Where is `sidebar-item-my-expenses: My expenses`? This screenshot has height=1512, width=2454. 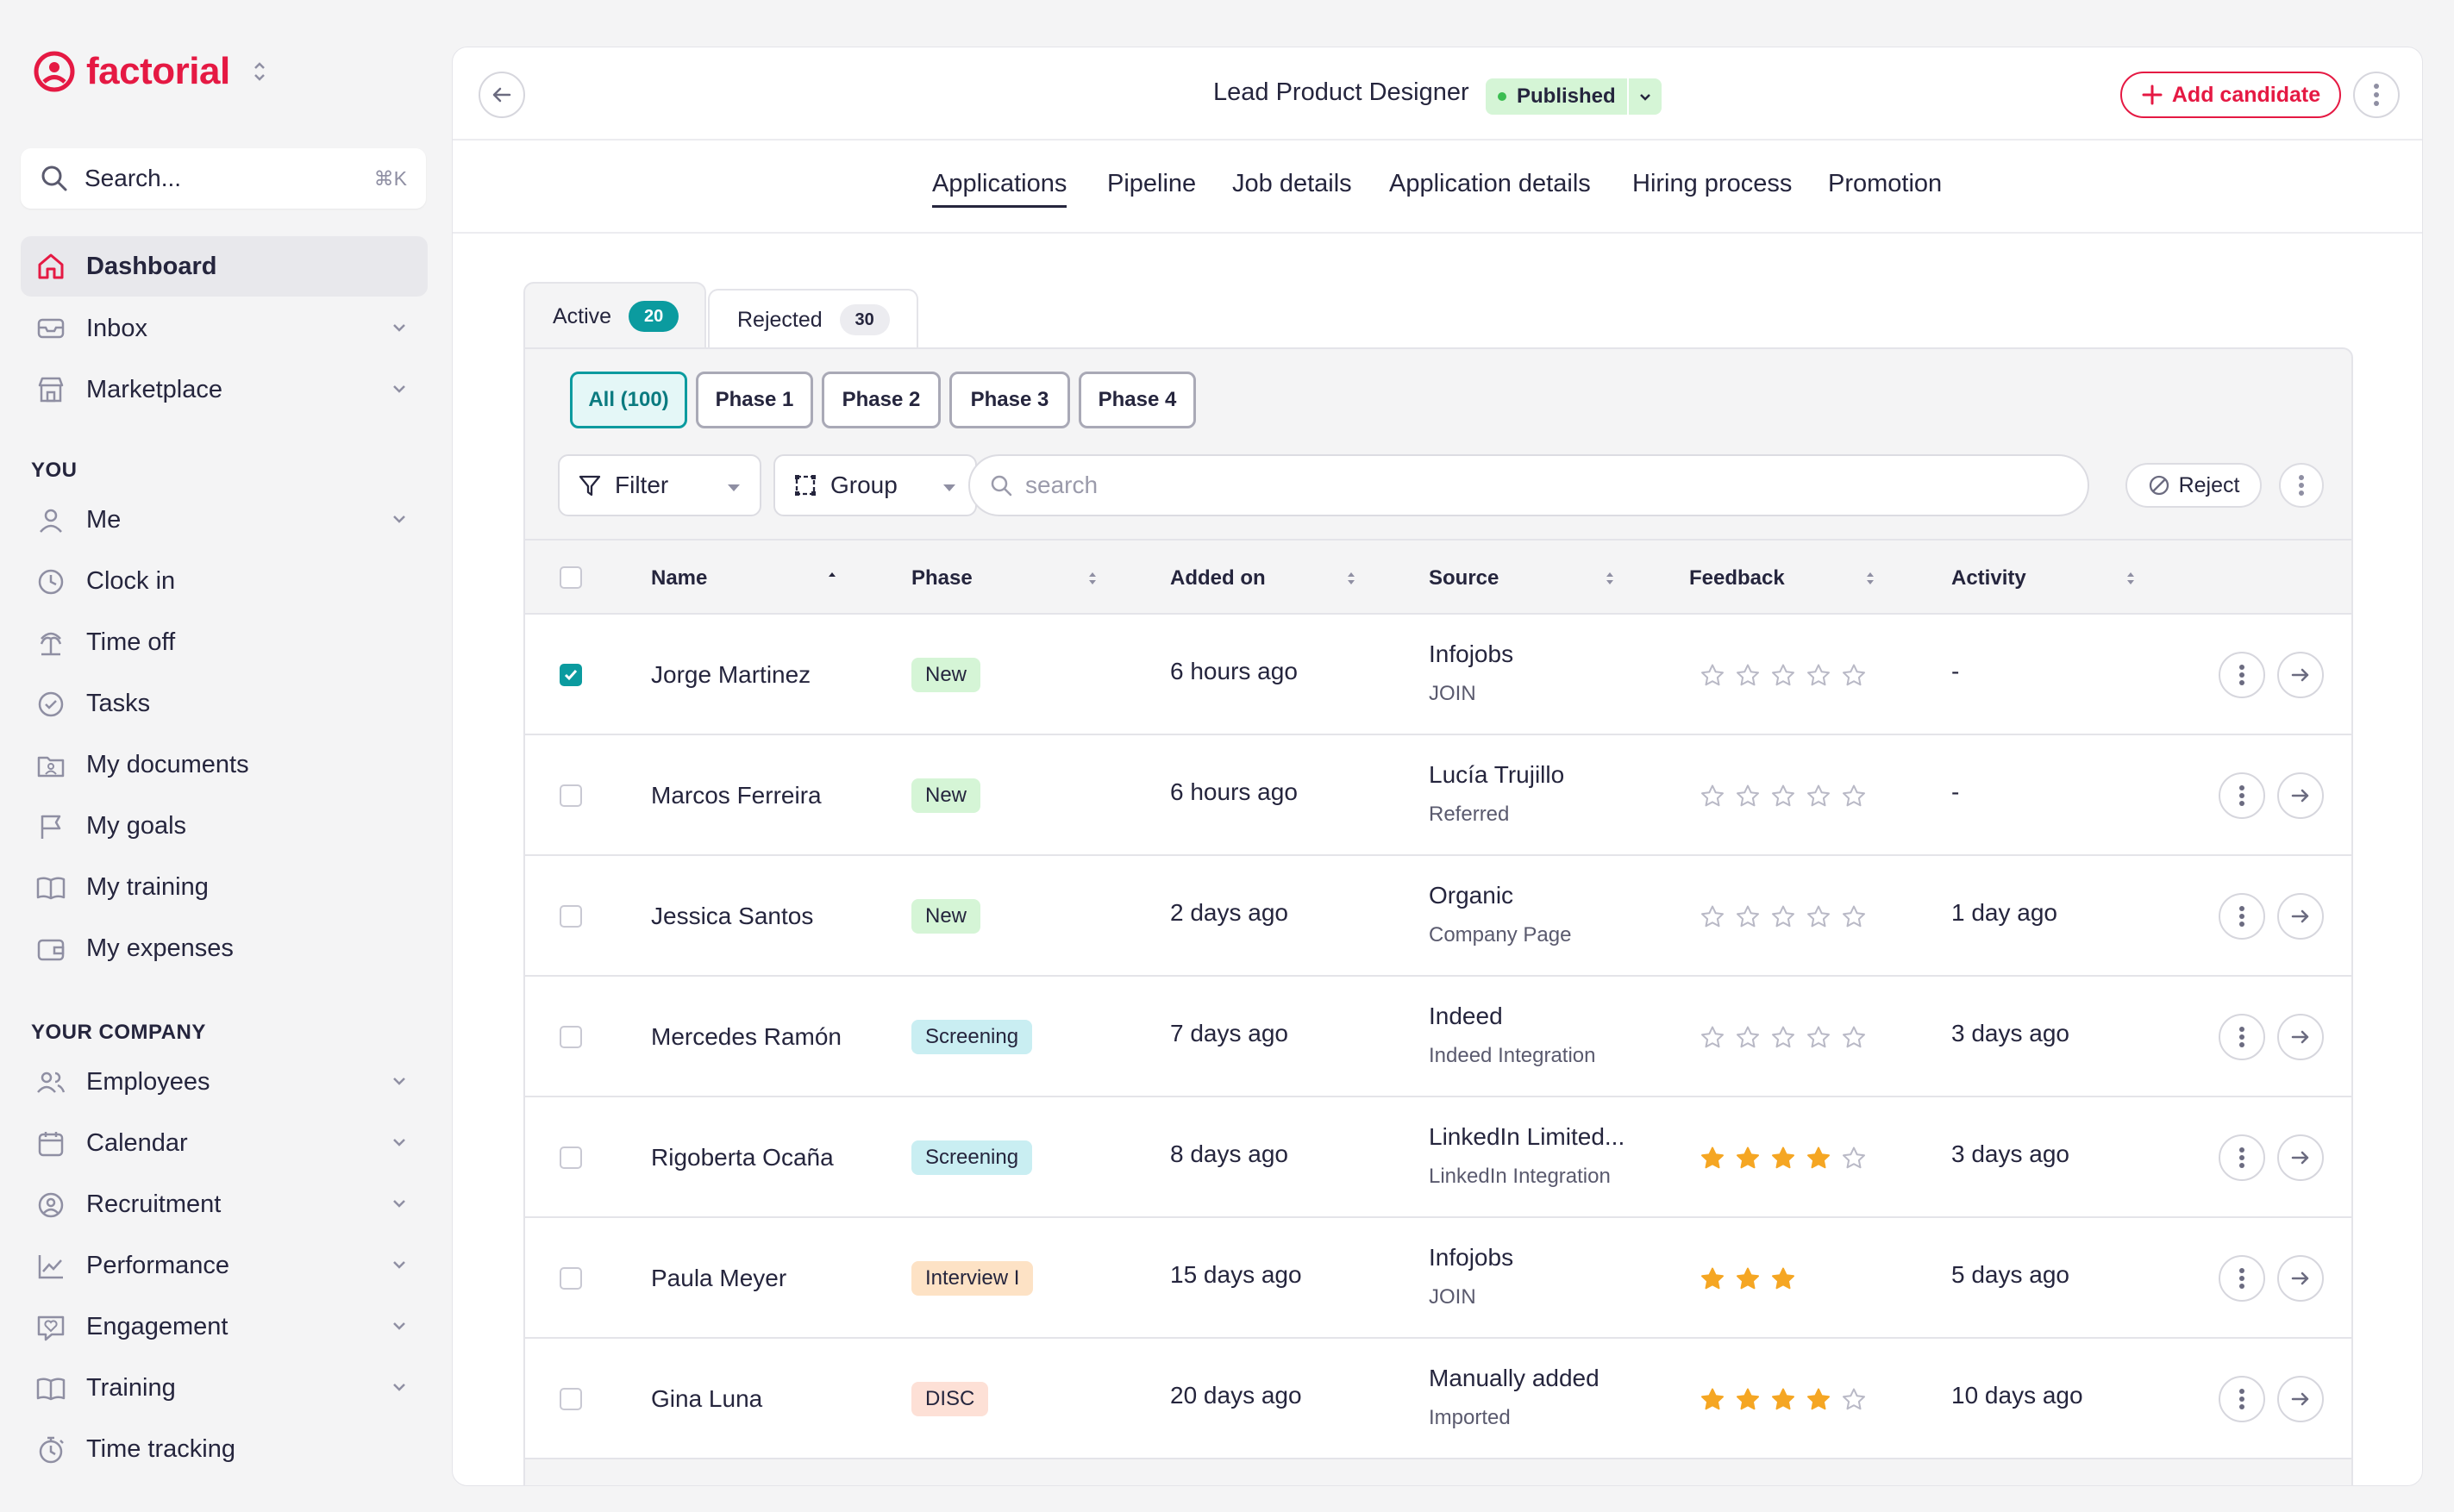 sidebar-item-my-expenses: My expenses is located at coordinates (224, 948).